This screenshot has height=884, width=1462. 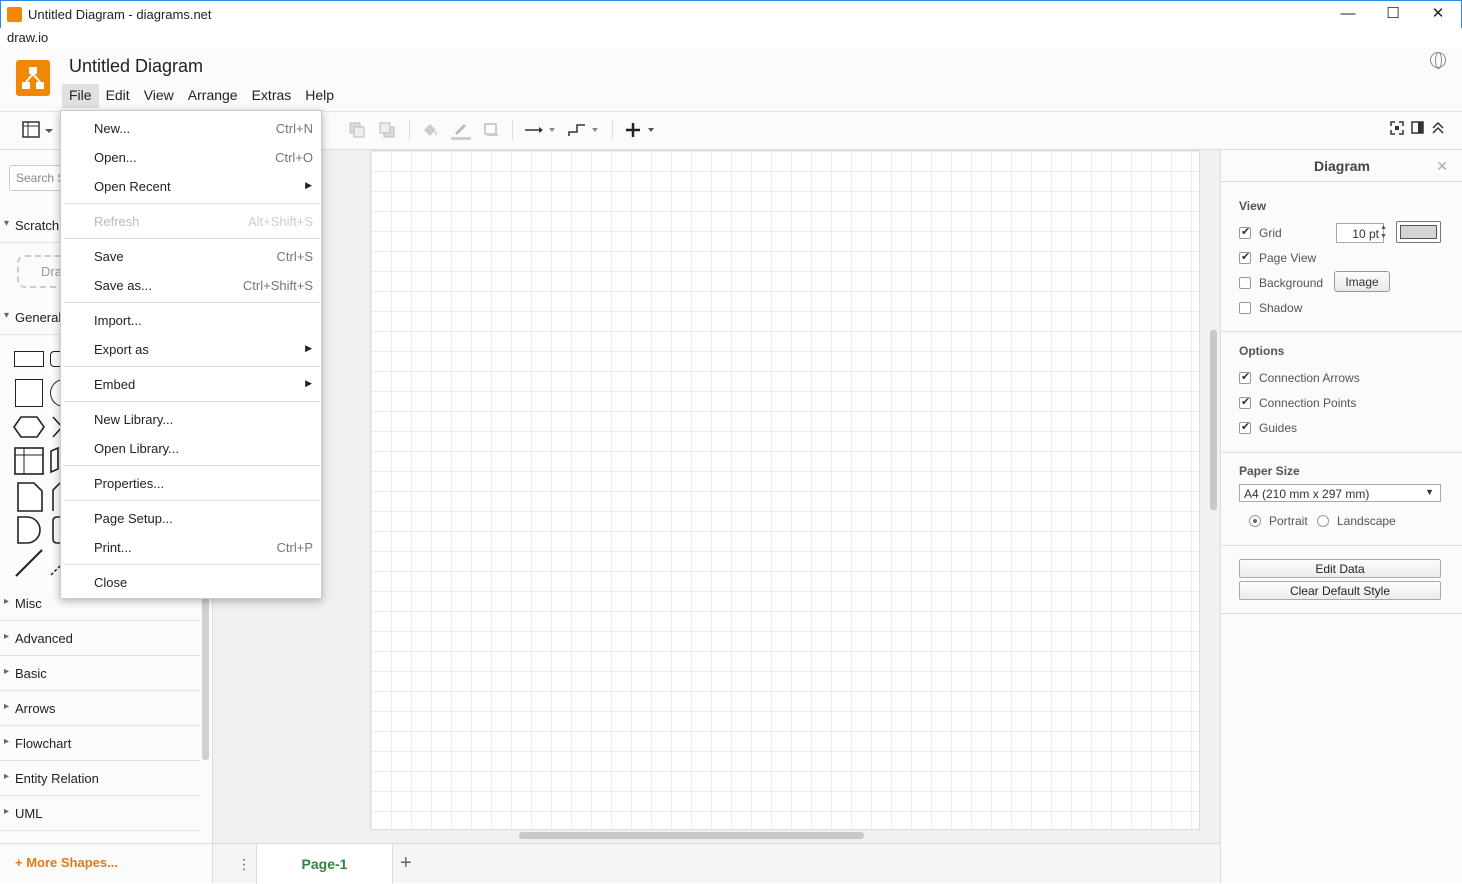 What do you see at coordinates (691, 835) in the screenshot?
I see `horizontal-scrollbar` at bounding box center [691, 835].